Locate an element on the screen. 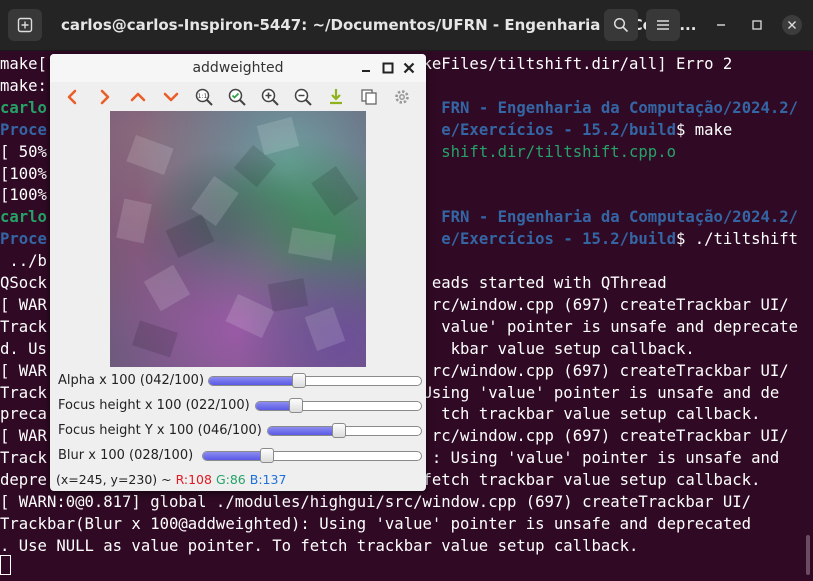 The width and height of the screenshot is (813, 581). terminal-text-segment: make: is located at coordinates (23, 85).